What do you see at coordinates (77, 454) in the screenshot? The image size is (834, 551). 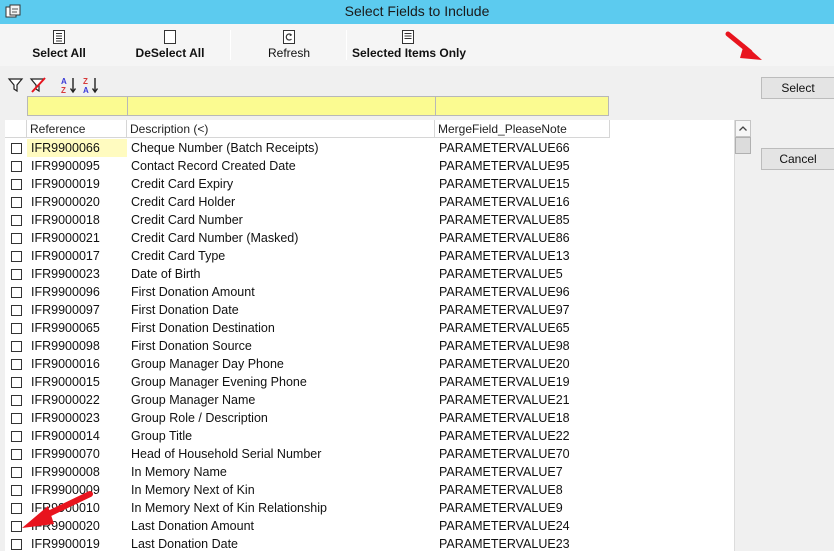 I see `cell-reference: IFR9900070` at bounding box center [77, 454].